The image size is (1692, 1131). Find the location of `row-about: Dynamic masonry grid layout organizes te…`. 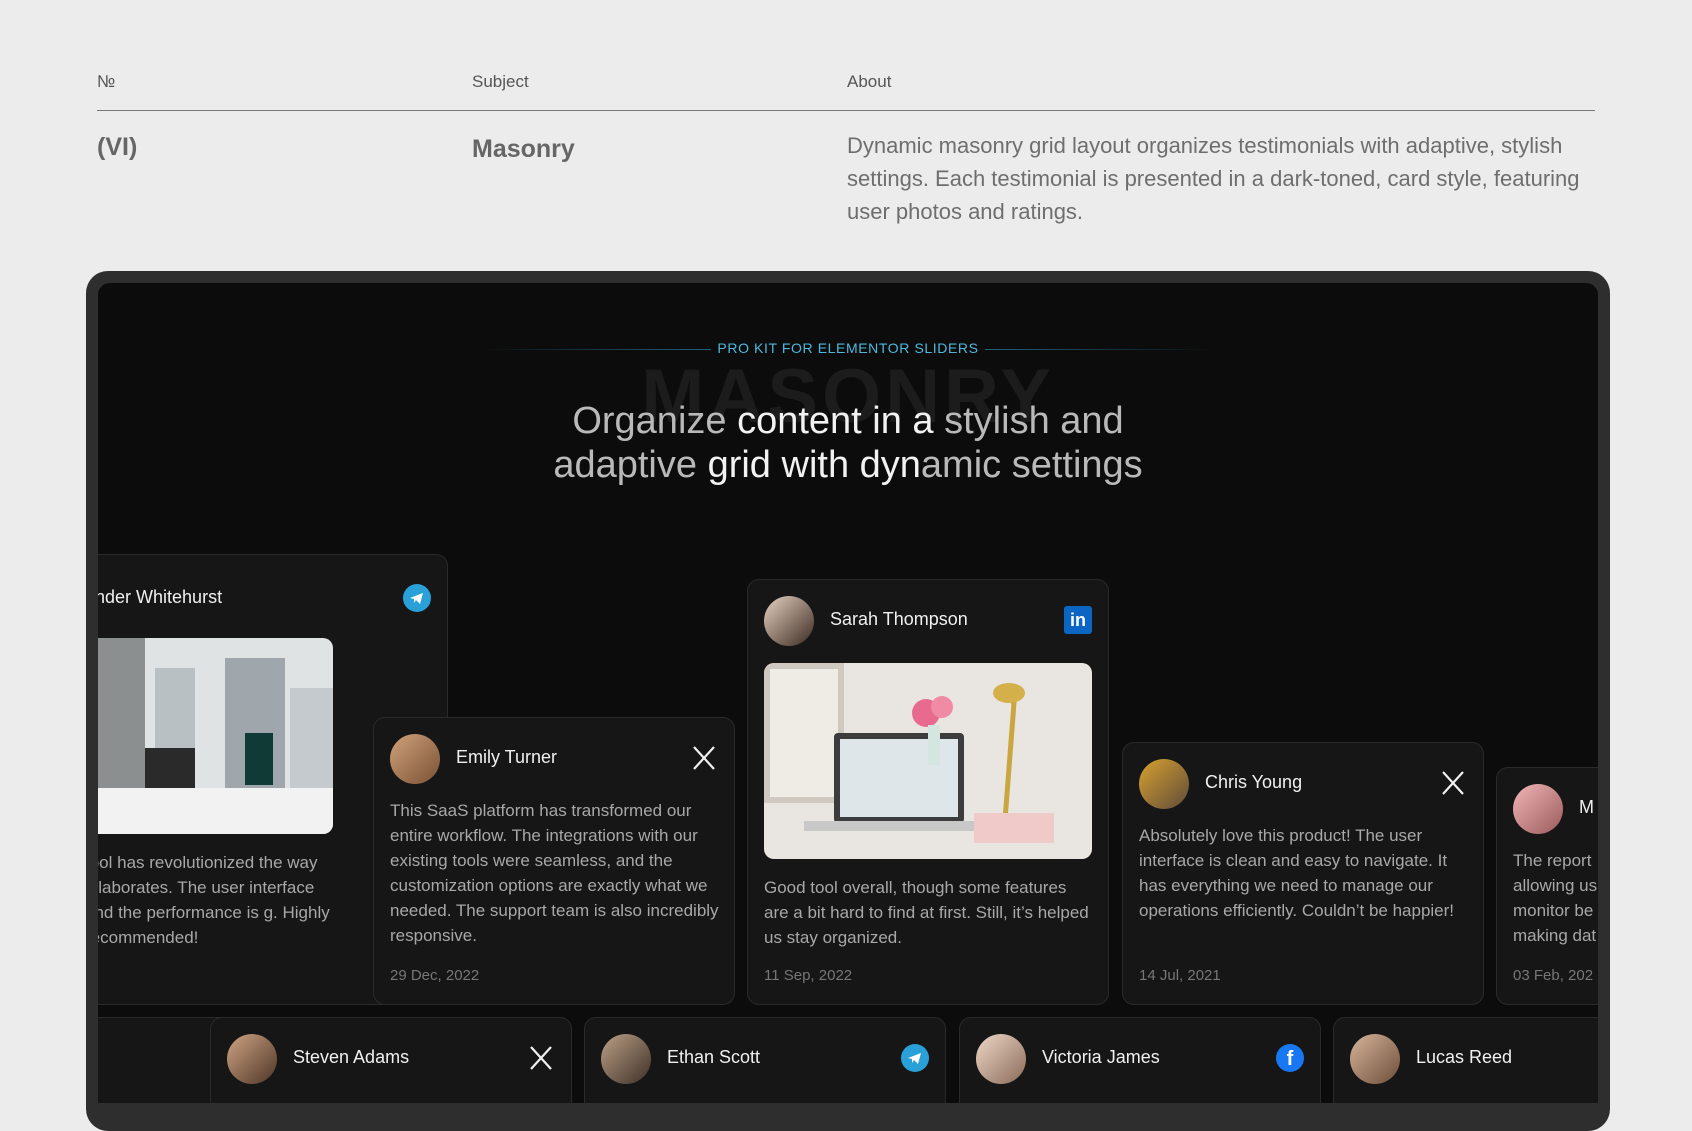

row-about: Dynamic masonry grid layout organizes te… is located at coordinates (1213, 178).